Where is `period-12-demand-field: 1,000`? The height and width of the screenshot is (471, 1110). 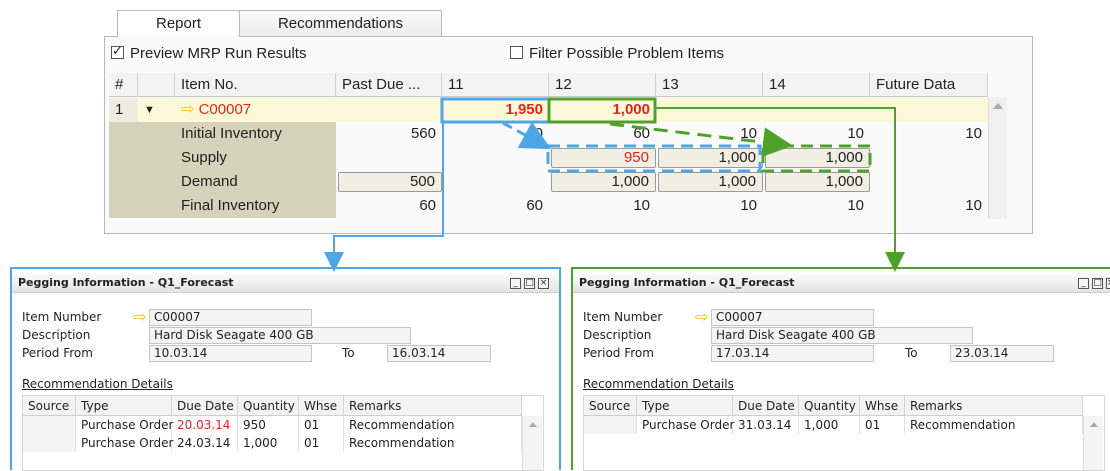 period-12-demand-field: 1,000 is located at coordinates (603, 182).